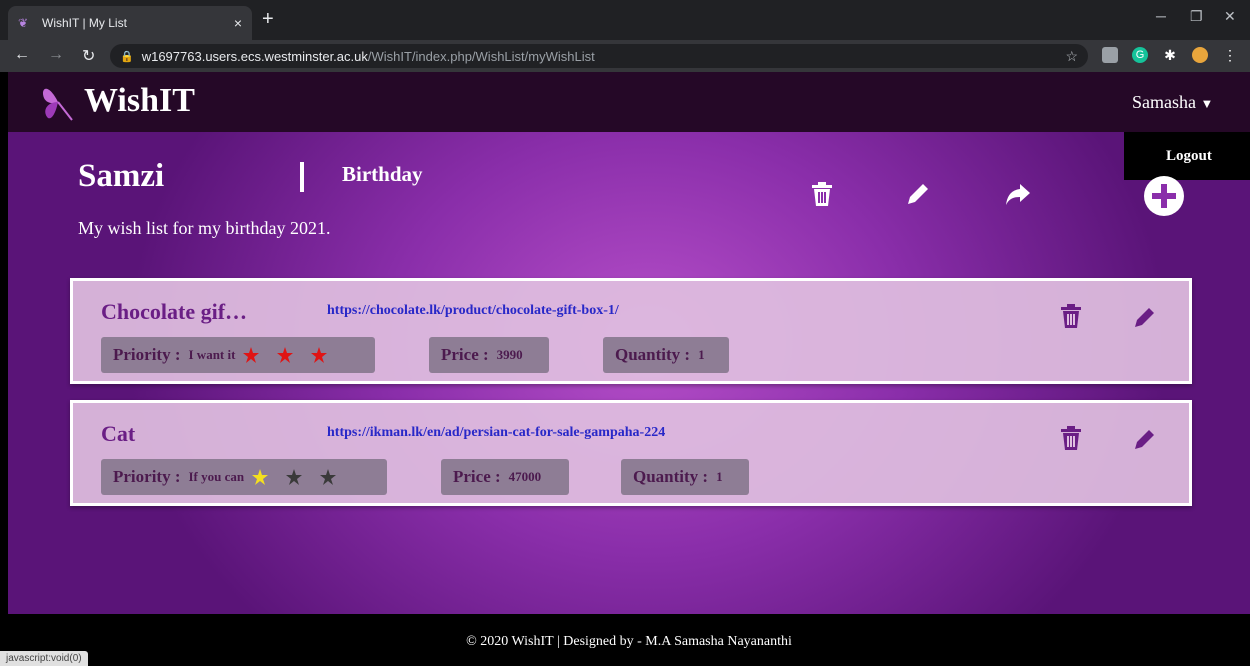 The width and height of the screenshot is (1250, 666). What do you see at coordinates (1164, 102) in the screenshot?
I see `user-name: Samasha` at bounding box center [1164, 102].